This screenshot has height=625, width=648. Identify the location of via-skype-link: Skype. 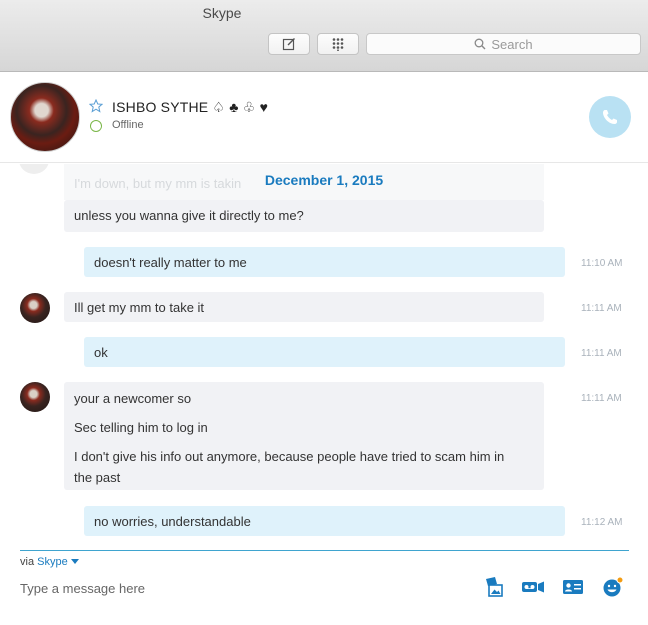
(52, 562).